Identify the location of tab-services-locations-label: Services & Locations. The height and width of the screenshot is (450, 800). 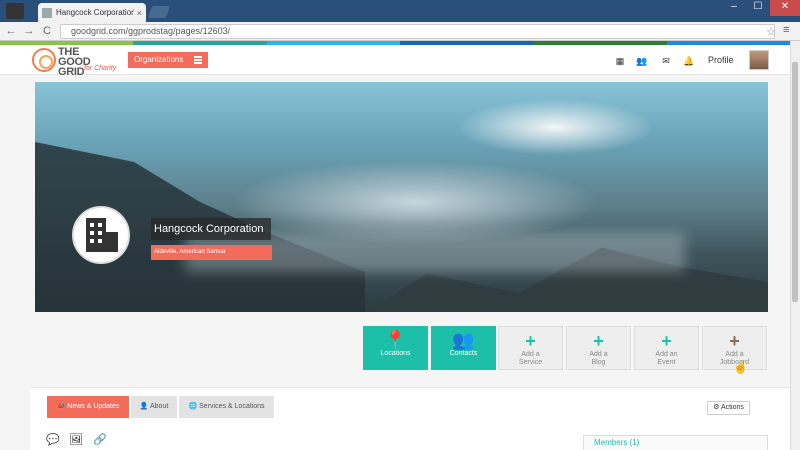
(232, 406).